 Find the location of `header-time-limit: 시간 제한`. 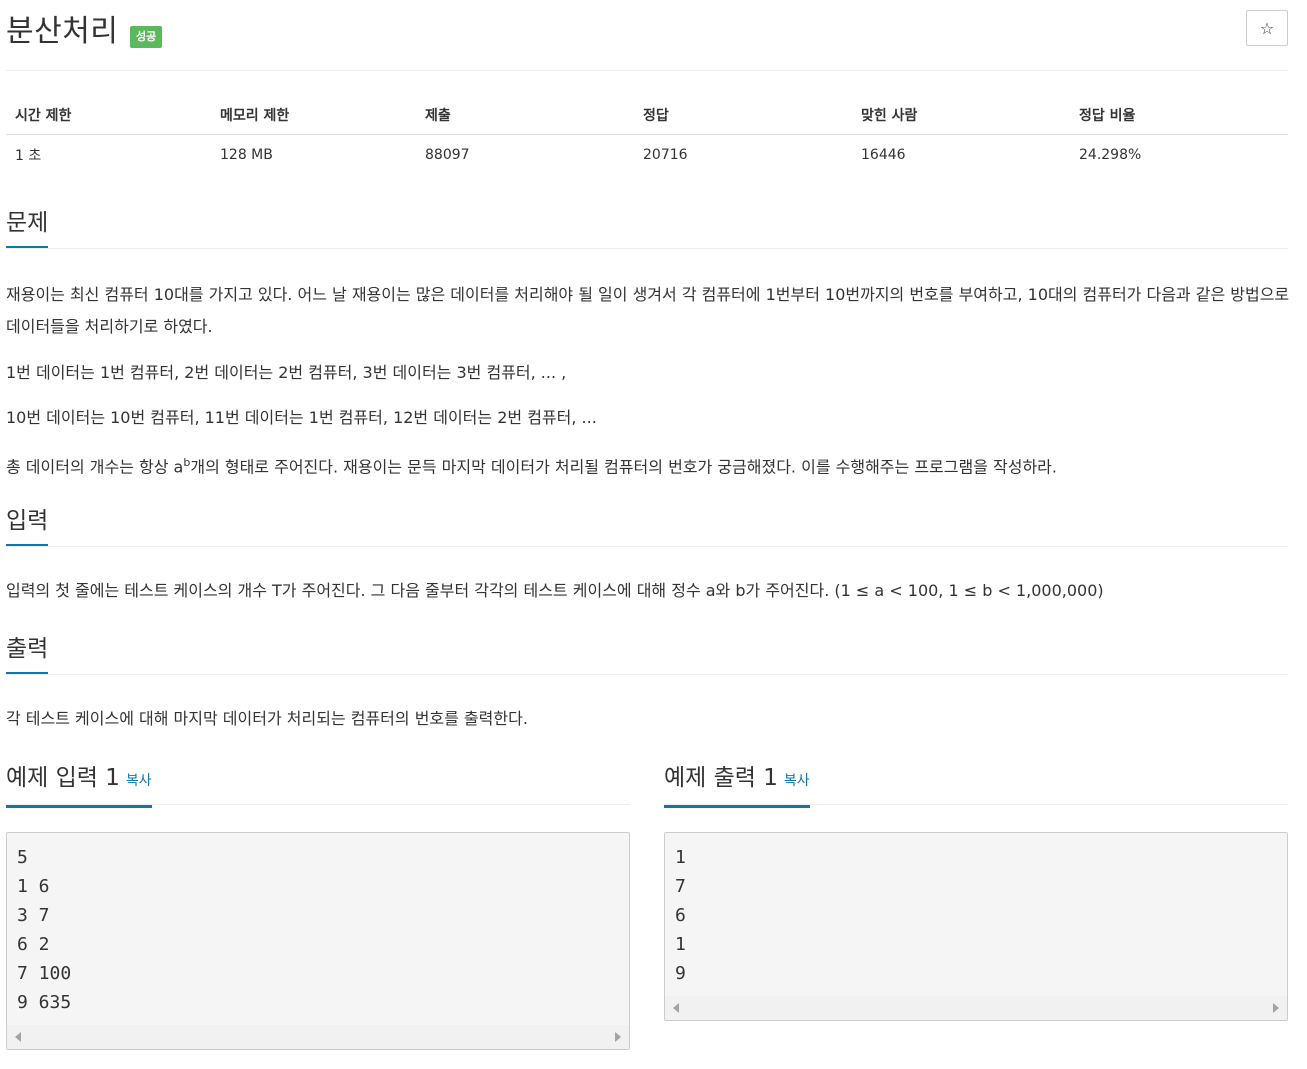

header-time-limit: 시간 제한 is located at coordinates (108, 115).